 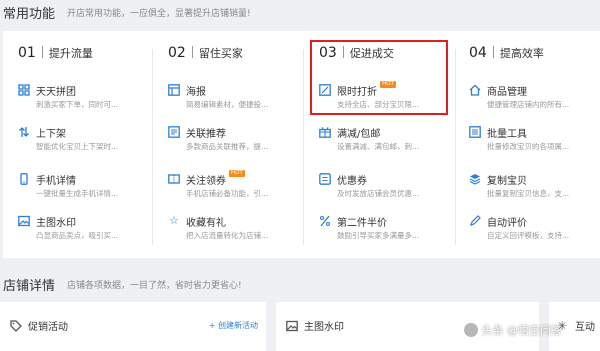 I want to click on watermark-logo-icon, so click(x=470, y=330).